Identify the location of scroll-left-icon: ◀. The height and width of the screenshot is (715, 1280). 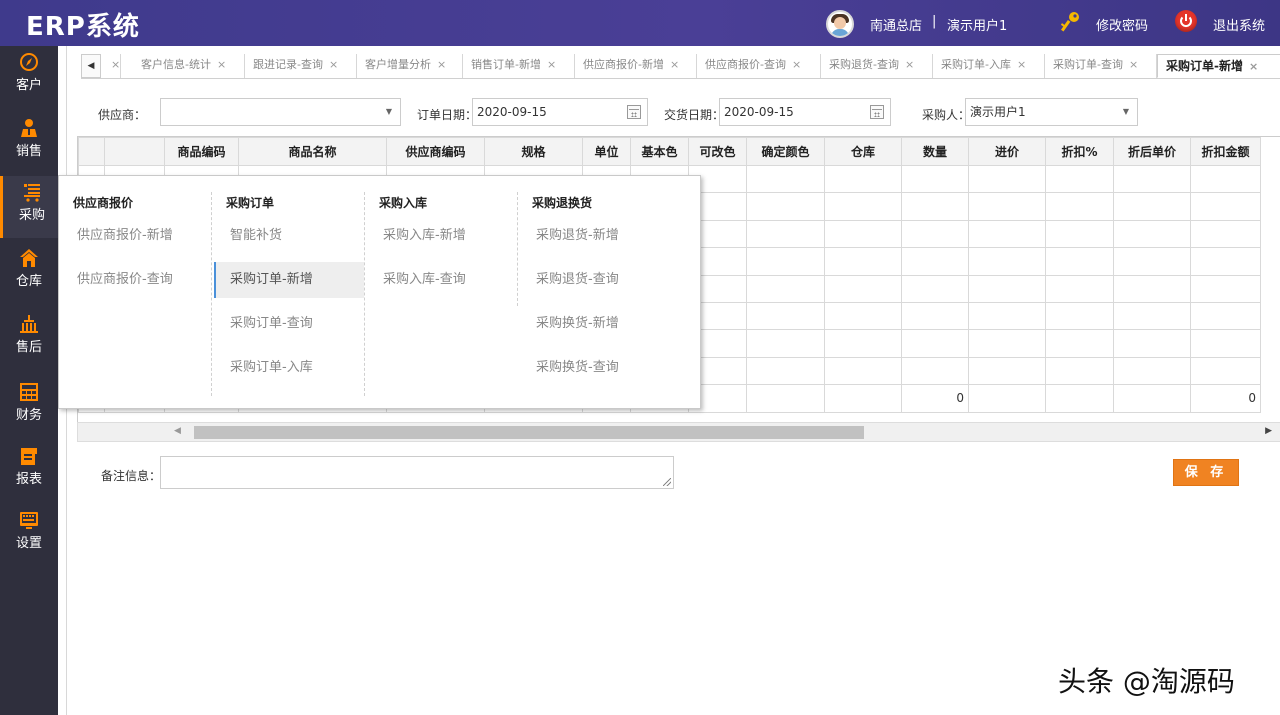
(177, 431).